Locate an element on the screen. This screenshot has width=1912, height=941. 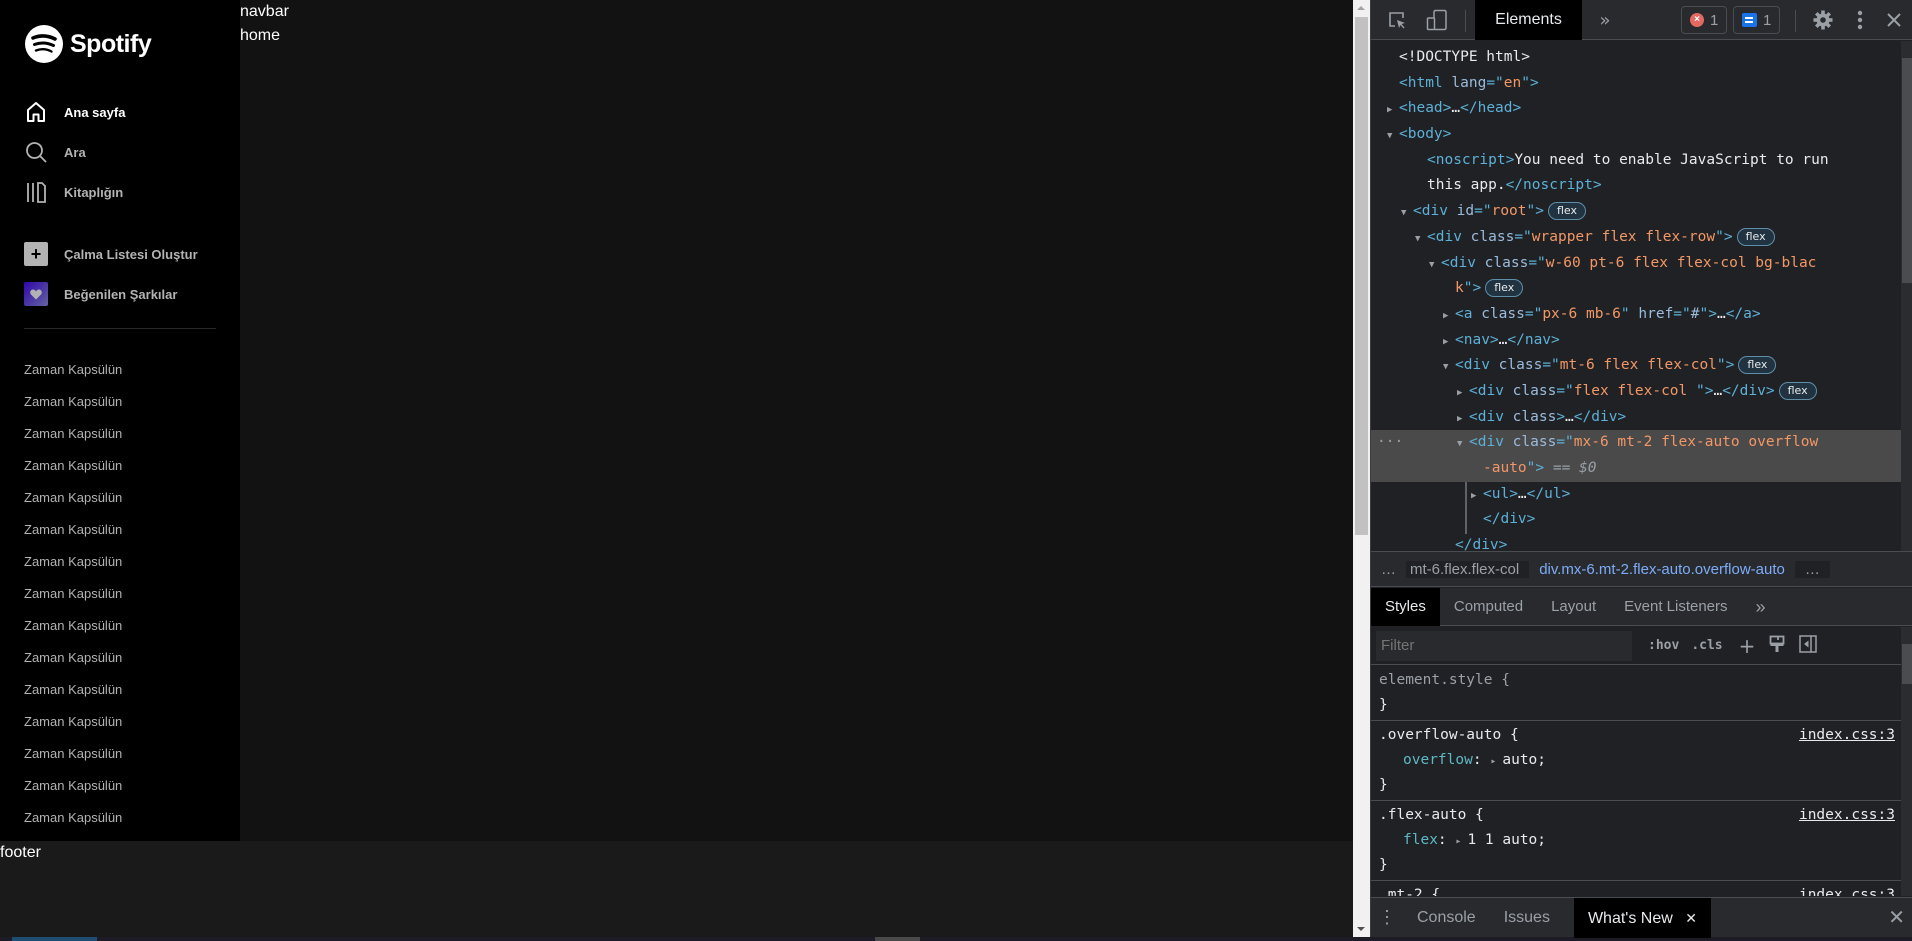
tab-elements: Elements is located at coordinates (1528, 20).